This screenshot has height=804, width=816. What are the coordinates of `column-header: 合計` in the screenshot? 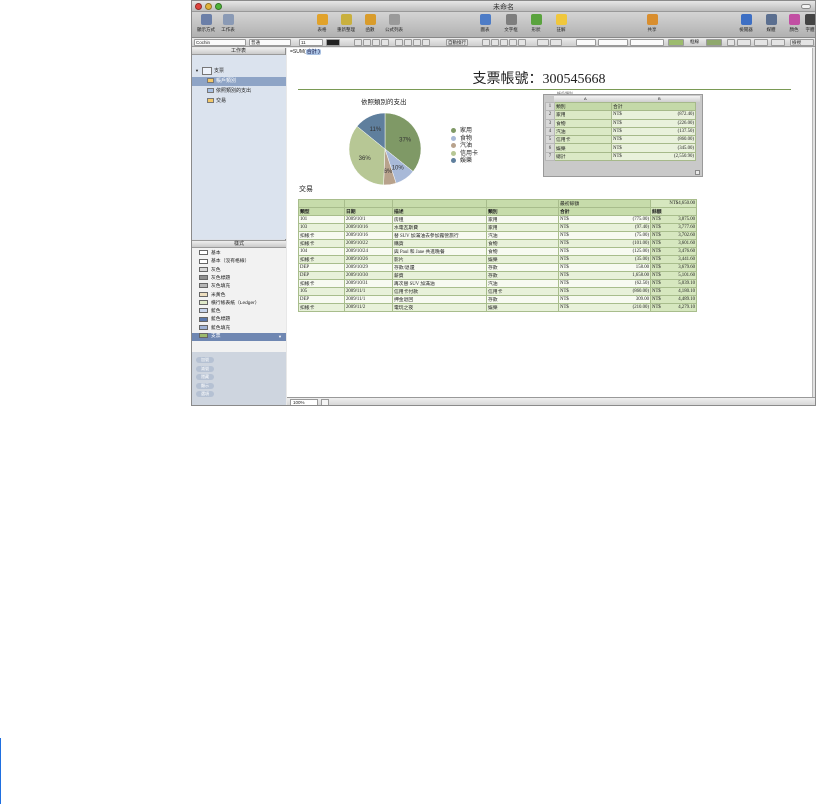 It's located at (604, 211).